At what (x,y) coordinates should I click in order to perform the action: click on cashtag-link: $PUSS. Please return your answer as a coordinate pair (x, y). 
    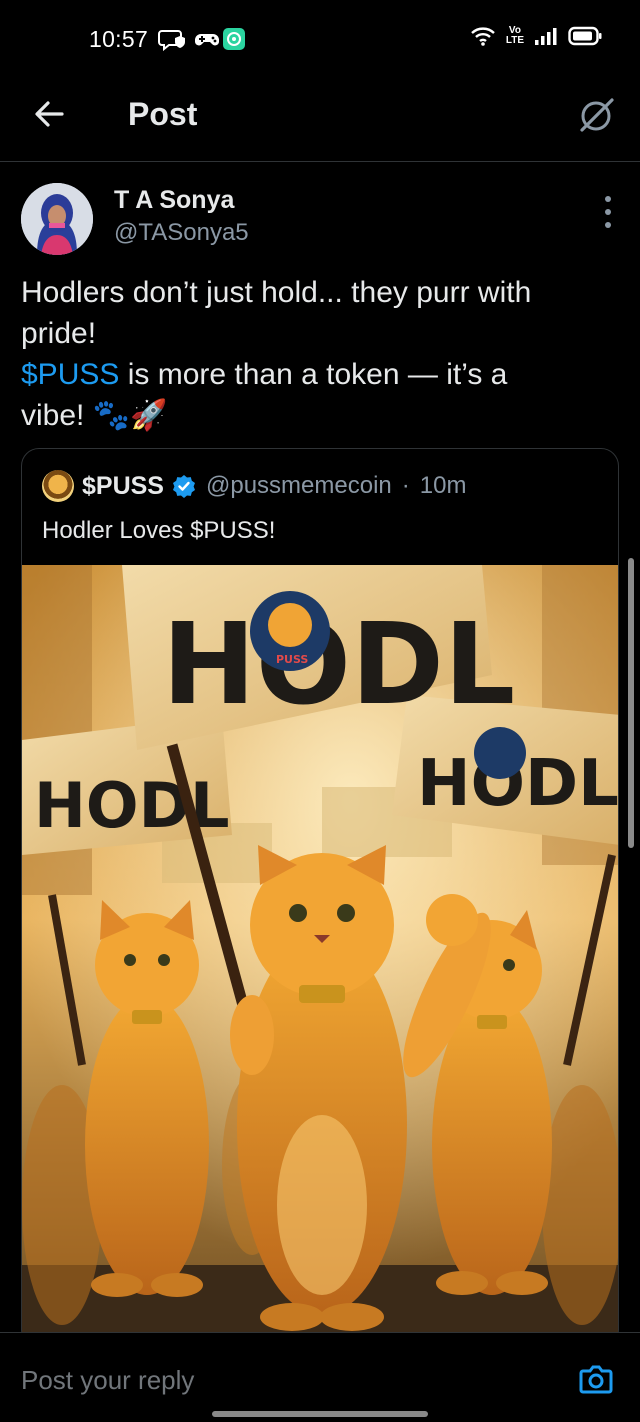
    Looking at the image, I should click on (70, 374).